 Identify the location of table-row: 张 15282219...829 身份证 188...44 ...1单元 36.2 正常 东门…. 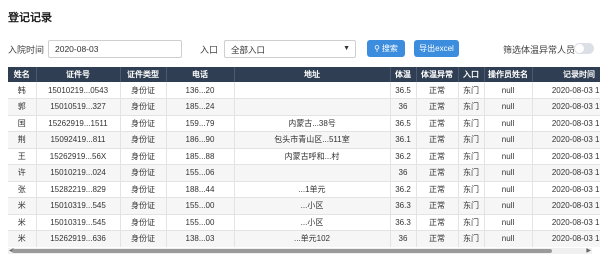
(304, 189).